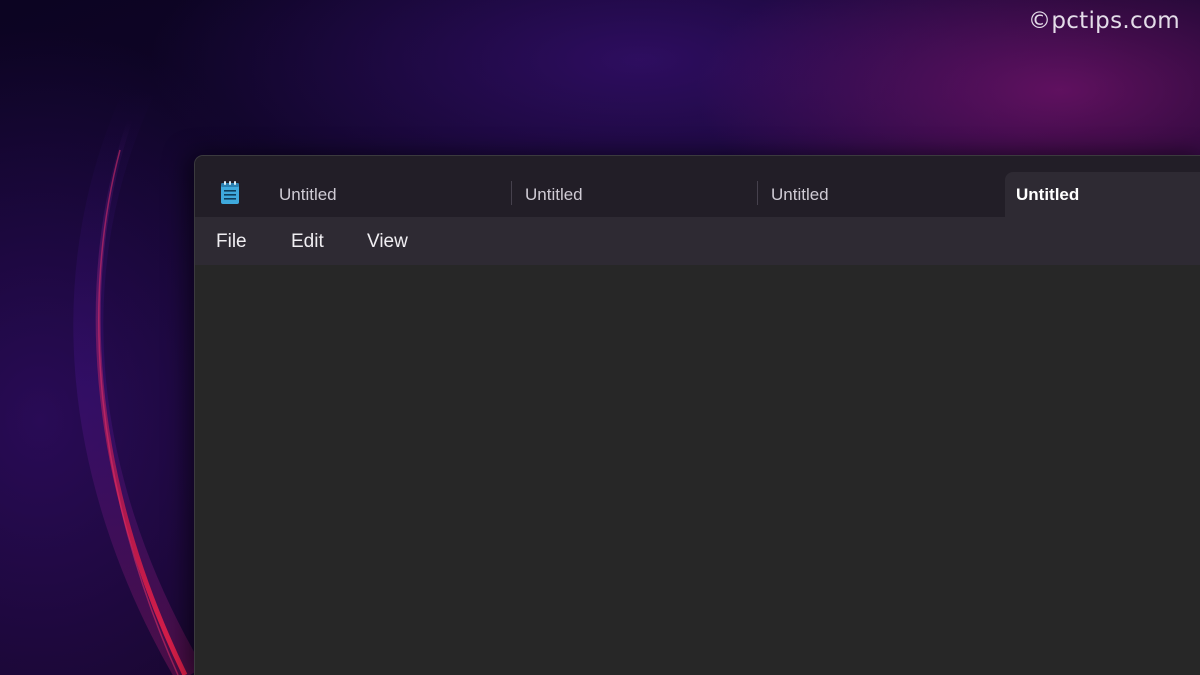 The height and width of the screenshot is (675, 1200). I want to click on tab-untitled-3: Untitled, so click(881, 194).